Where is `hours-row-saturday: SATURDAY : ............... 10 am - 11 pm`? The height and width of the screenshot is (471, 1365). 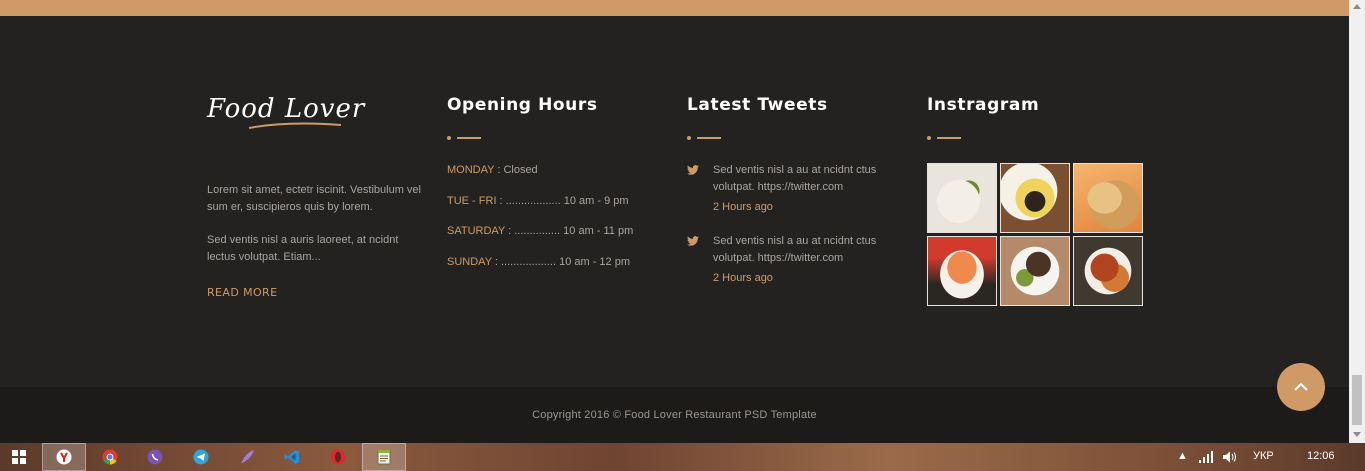 hours-row-saturday: SATURDAY : ............... 10 am - 11 pm is located at coordinates (540, 231).